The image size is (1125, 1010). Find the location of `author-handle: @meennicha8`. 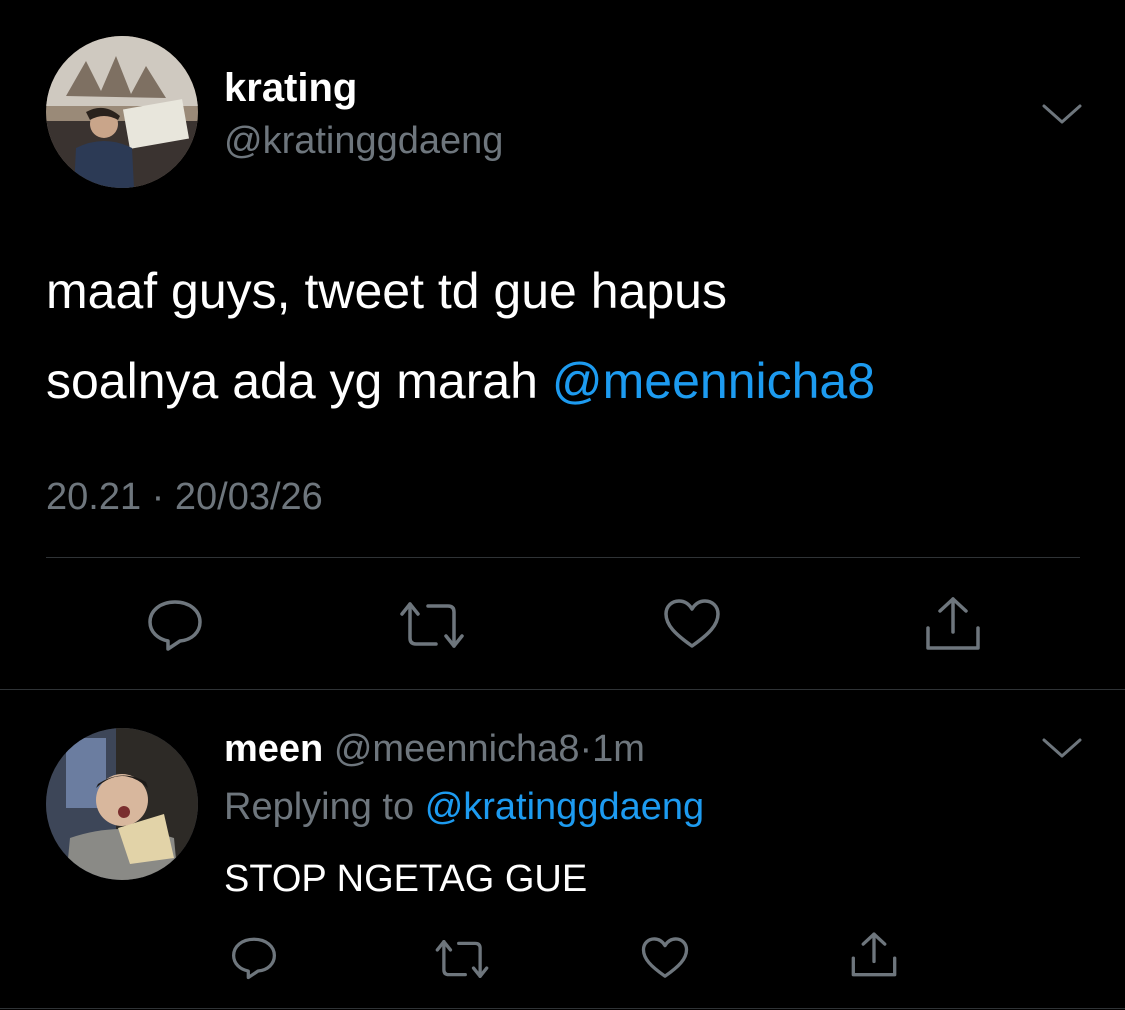

author-handle: @meennicha8 is located at coordinates (457, 749).